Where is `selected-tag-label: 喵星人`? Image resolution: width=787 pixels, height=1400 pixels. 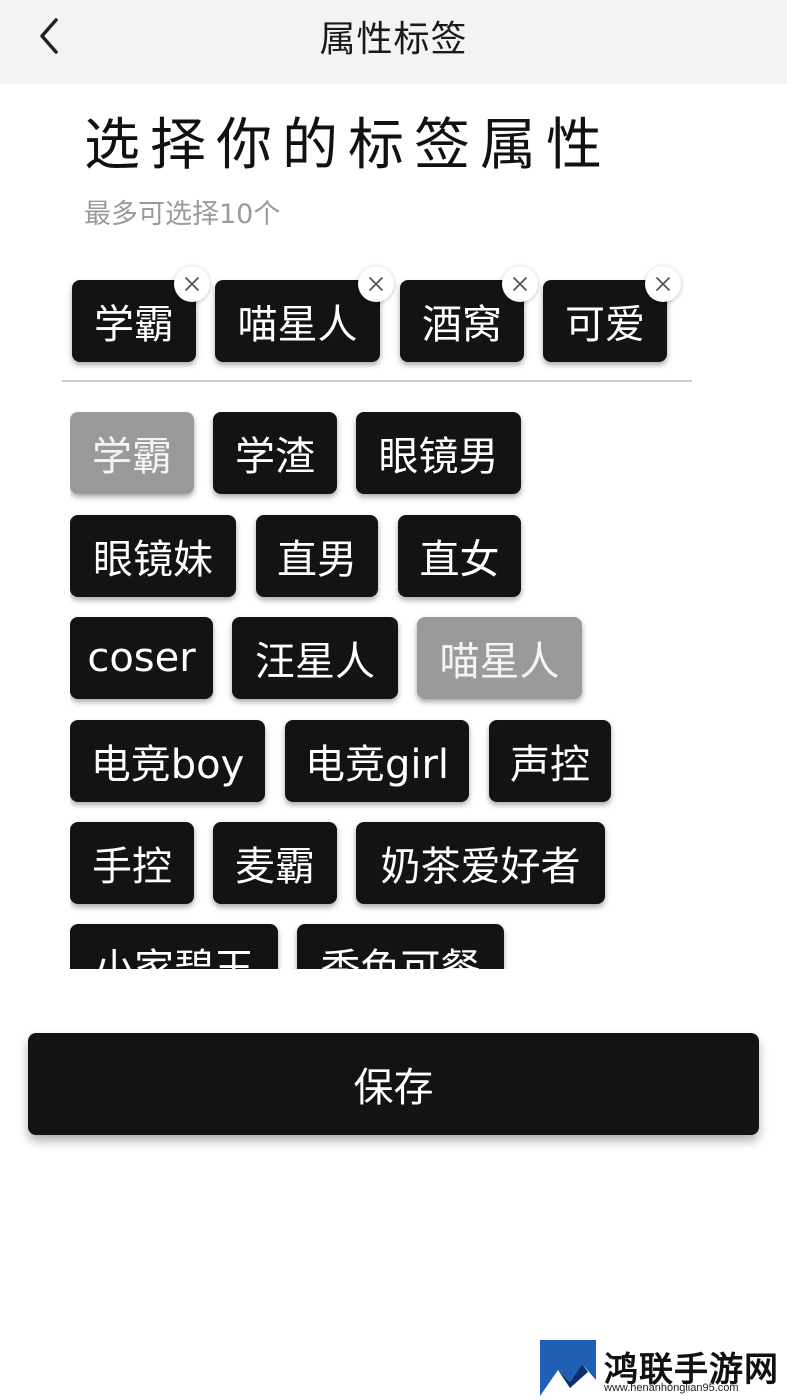 selected-tag-label: 喵星人 is located at coordinates (297, 325).